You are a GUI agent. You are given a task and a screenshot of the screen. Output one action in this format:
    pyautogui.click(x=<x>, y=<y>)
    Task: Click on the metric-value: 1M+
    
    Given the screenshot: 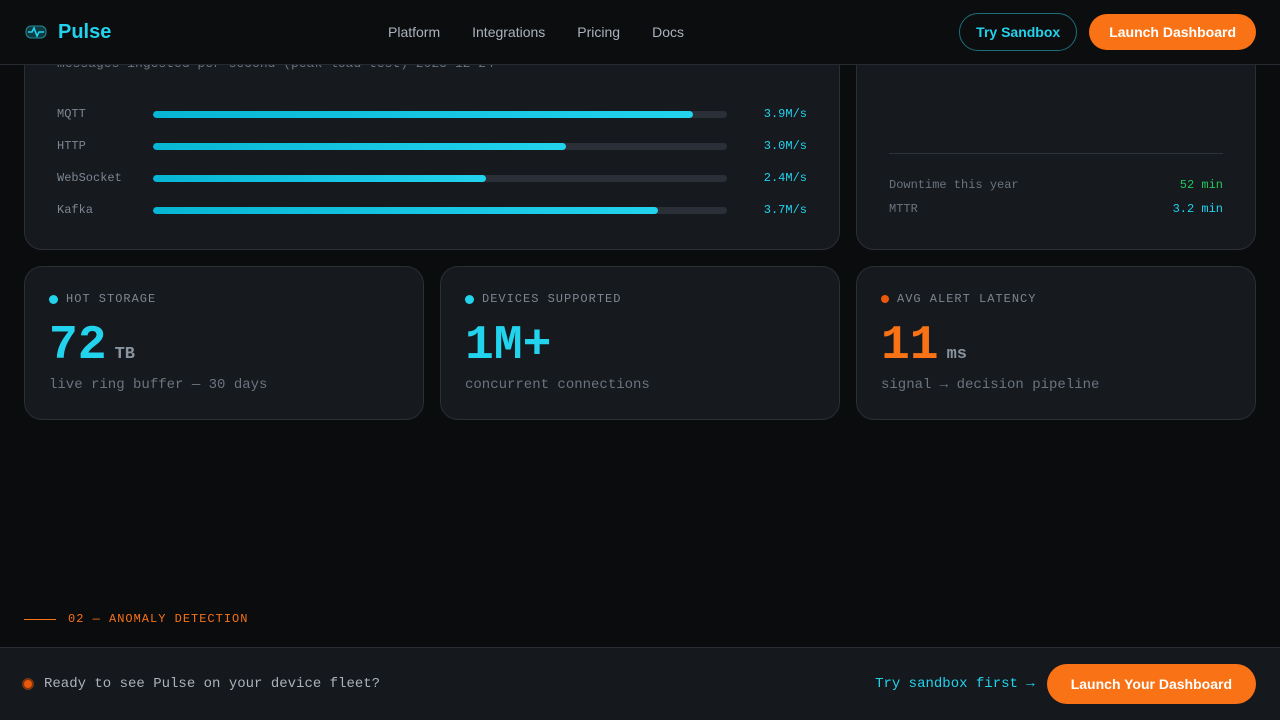 What is the action you would take?
    pyautogui.click(x=508, y=346)
    